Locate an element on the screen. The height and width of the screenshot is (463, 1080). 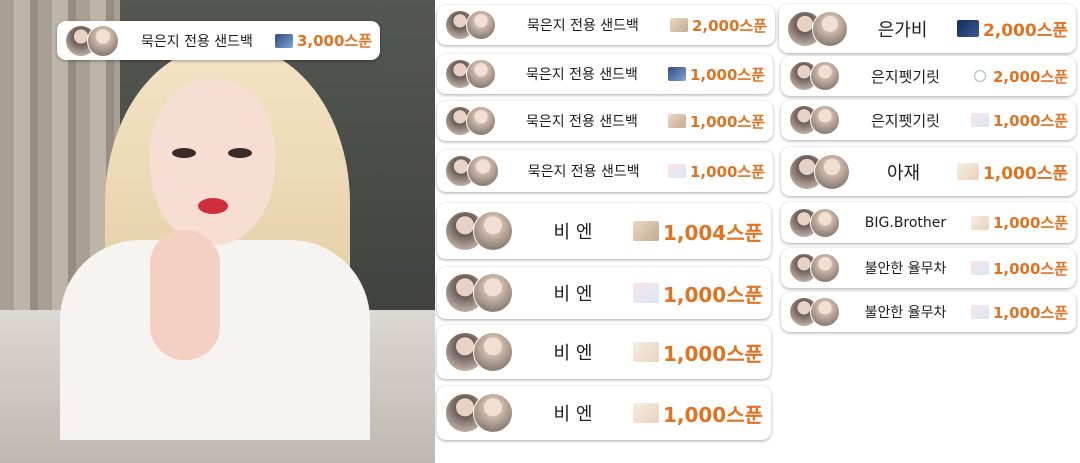
sky-gift-icon is located at coordinates (676, 74).